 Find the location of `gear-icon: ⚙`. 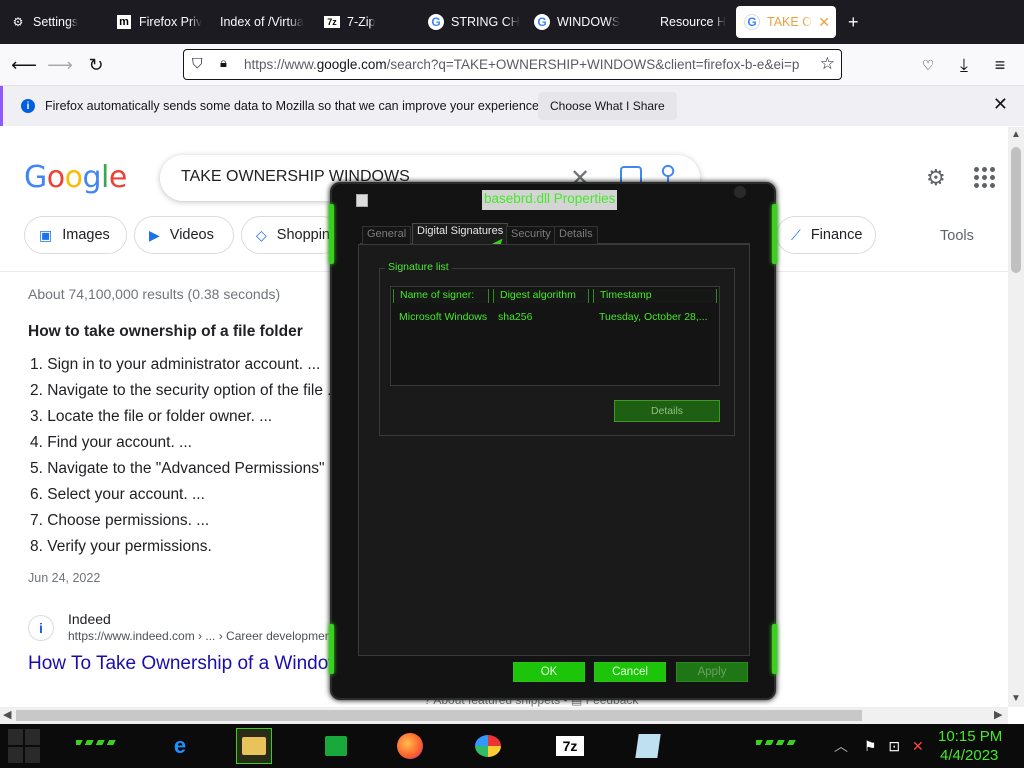

gear-icon: ⚙ is located at coordinates (18, 22).